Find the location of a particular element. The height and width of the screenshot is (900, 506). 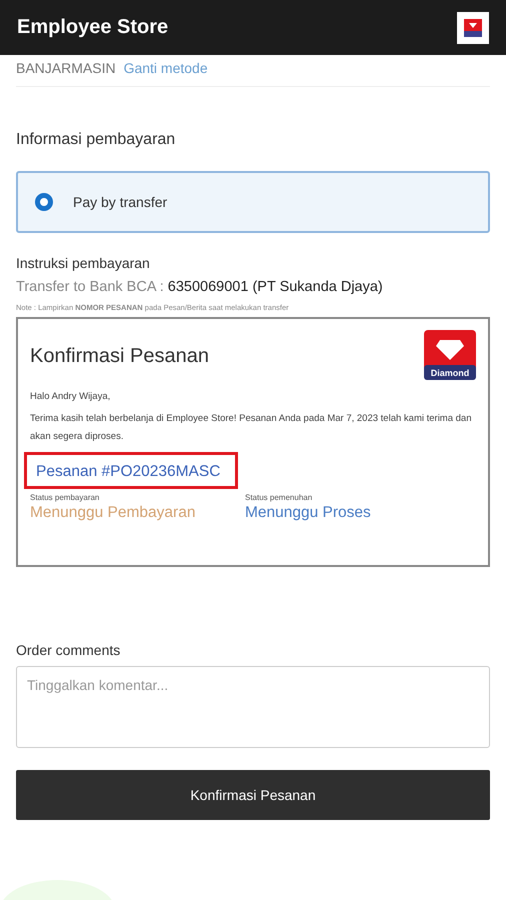

status-value: Menunggu Proses is located at coordinates (308, 513).